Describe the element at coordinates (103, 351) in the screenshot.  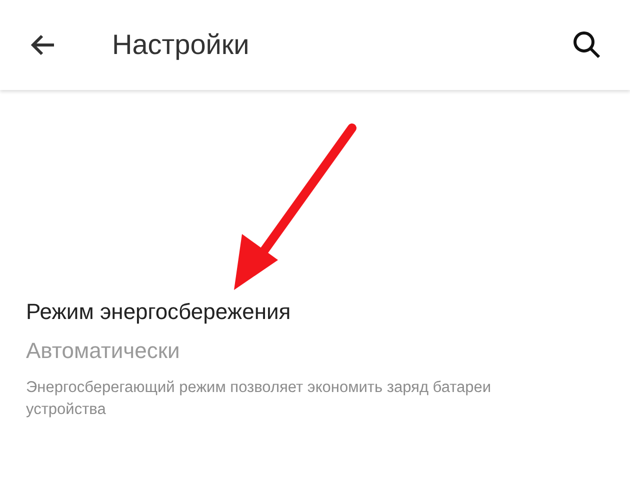
I see `setting-value: Автоматически` at that location.